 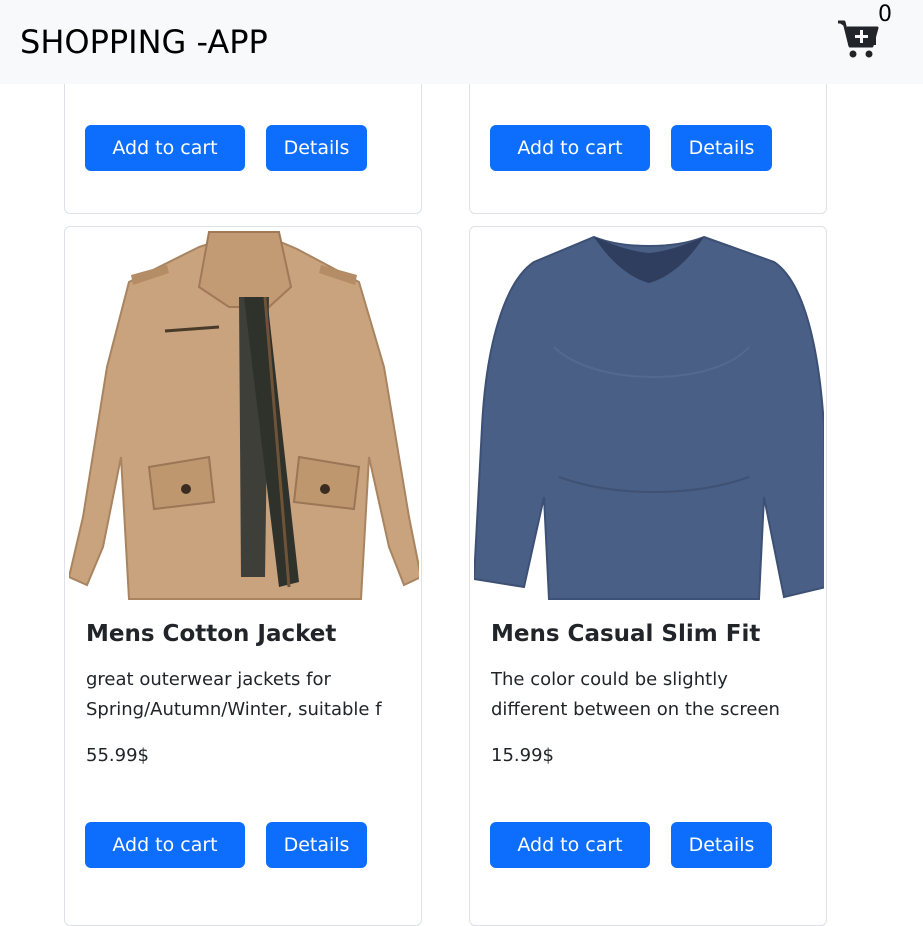 What do you see at coordinates (885, 14) in the screenshot?
I see `cart-count: 0` at bounding box center [885, 14].